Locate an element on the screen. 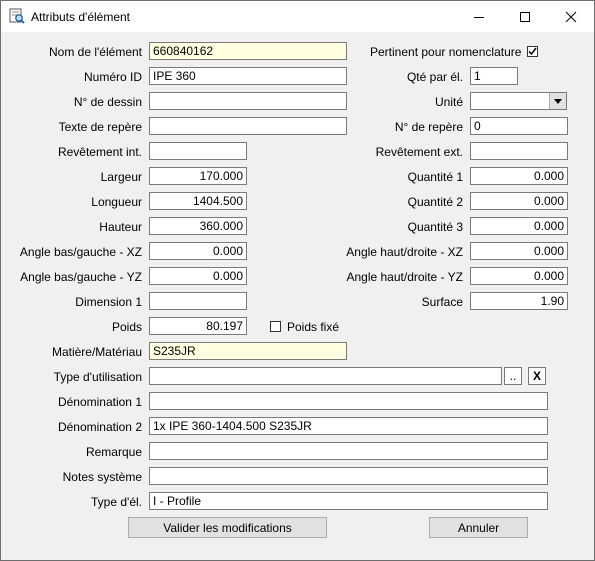  n-repere-field: 0 is located at coordinates (519, 126).